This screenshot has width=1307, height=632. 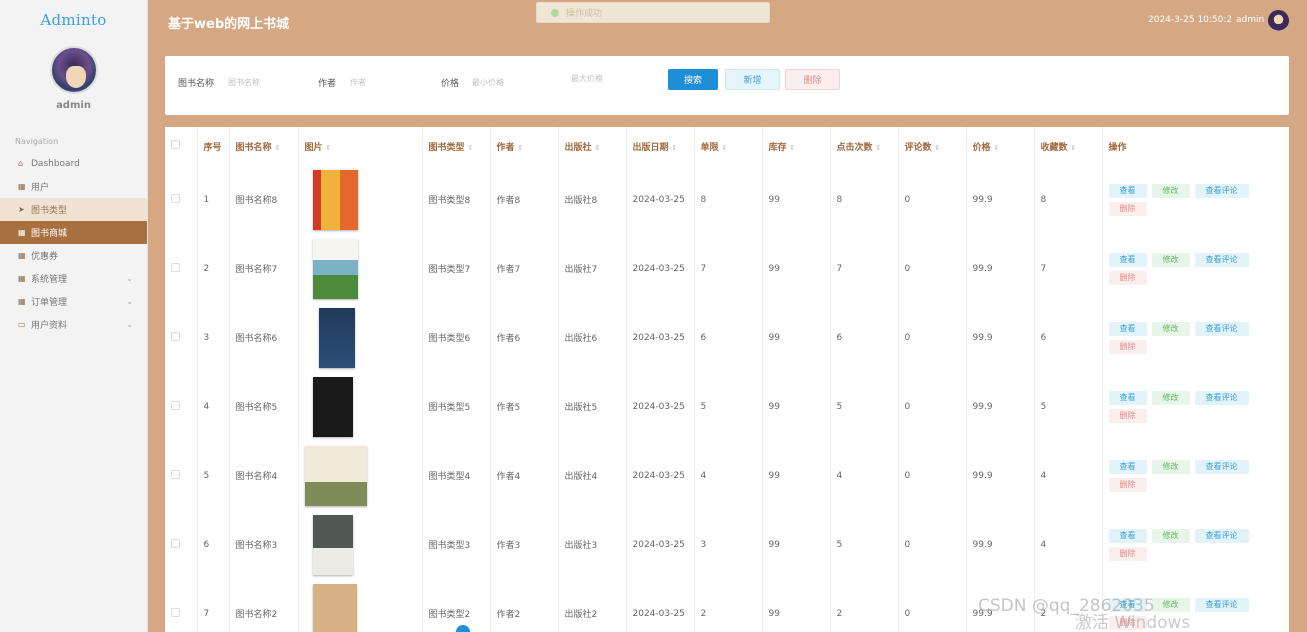 I want to click on min-price-input: 最小价格, so click(x=488, y=82).